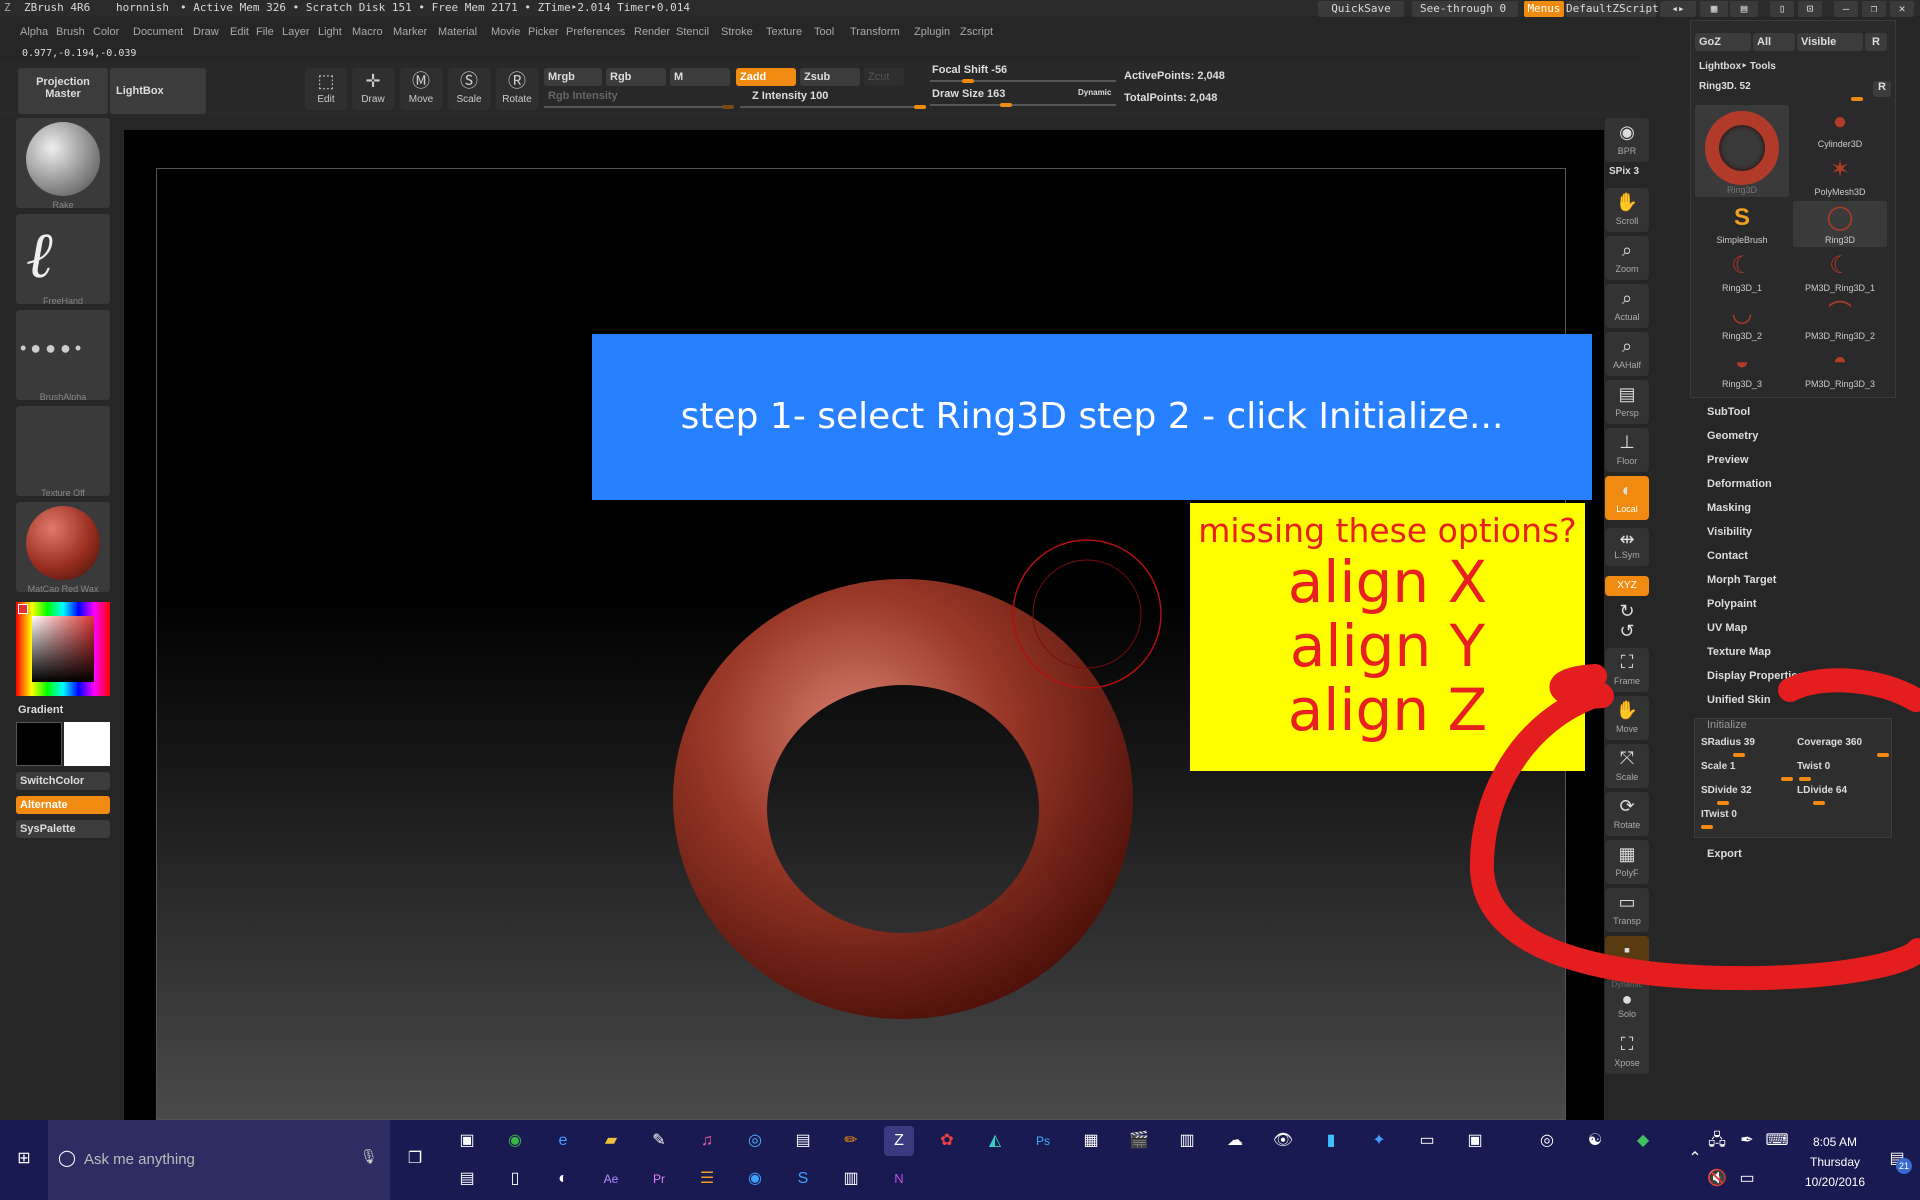 The image size is (1920, 1200). I want to click on goz-button: GoZ, so click(1723, 42).